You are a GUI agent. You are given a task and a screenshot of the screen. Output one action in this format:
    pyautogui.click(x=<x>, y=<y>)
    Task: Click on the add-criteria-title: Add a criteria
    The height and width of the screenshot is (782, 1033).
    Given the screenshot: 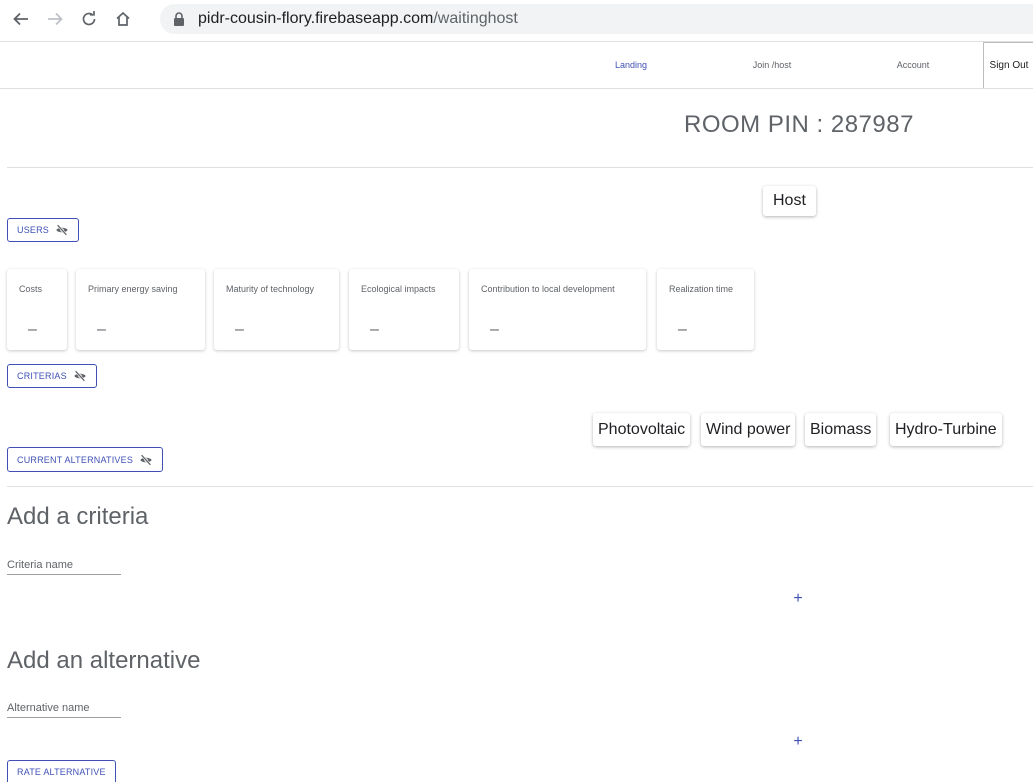 What is the action you would take?
    pyautogui.click(x=78, y=516)
    